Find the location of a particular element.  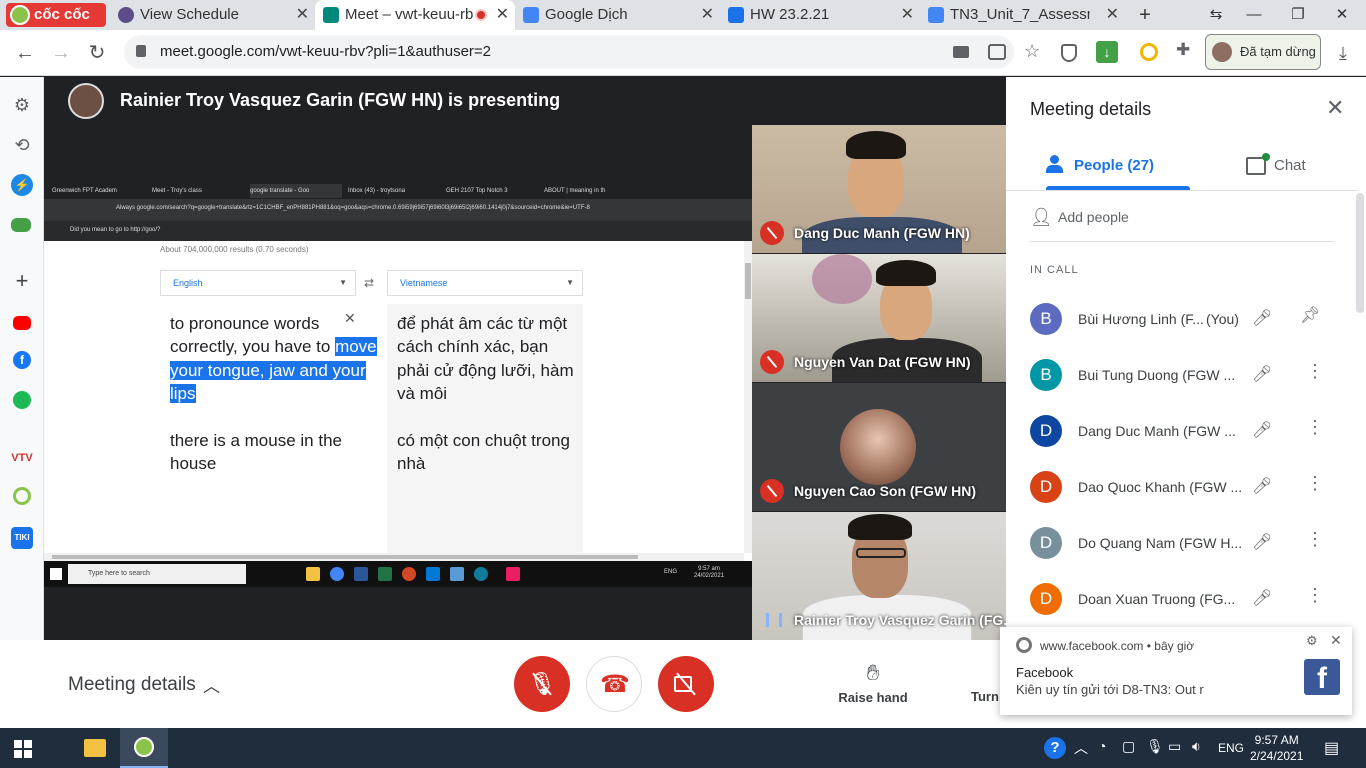

youtube-icon is located at coordinates (22, 323).